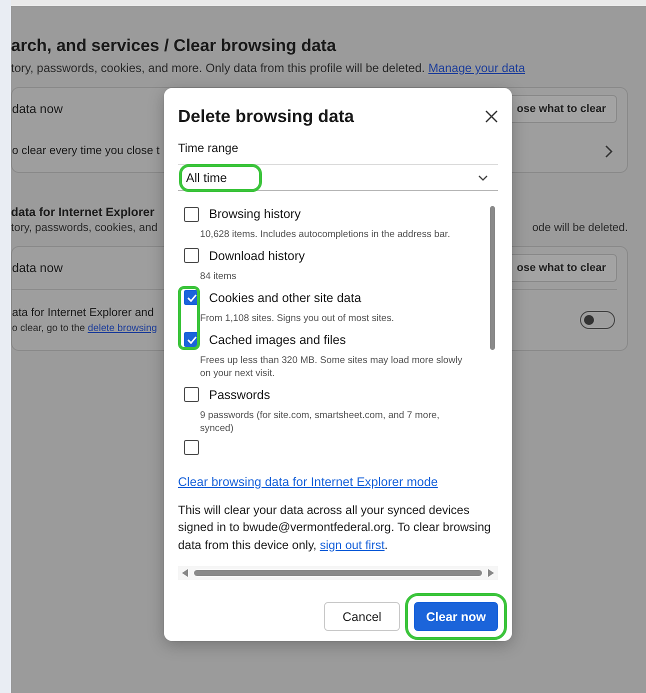  I want to click on item-description: From 1,108 sites. Signs you out of most sites., so click(298, 319).